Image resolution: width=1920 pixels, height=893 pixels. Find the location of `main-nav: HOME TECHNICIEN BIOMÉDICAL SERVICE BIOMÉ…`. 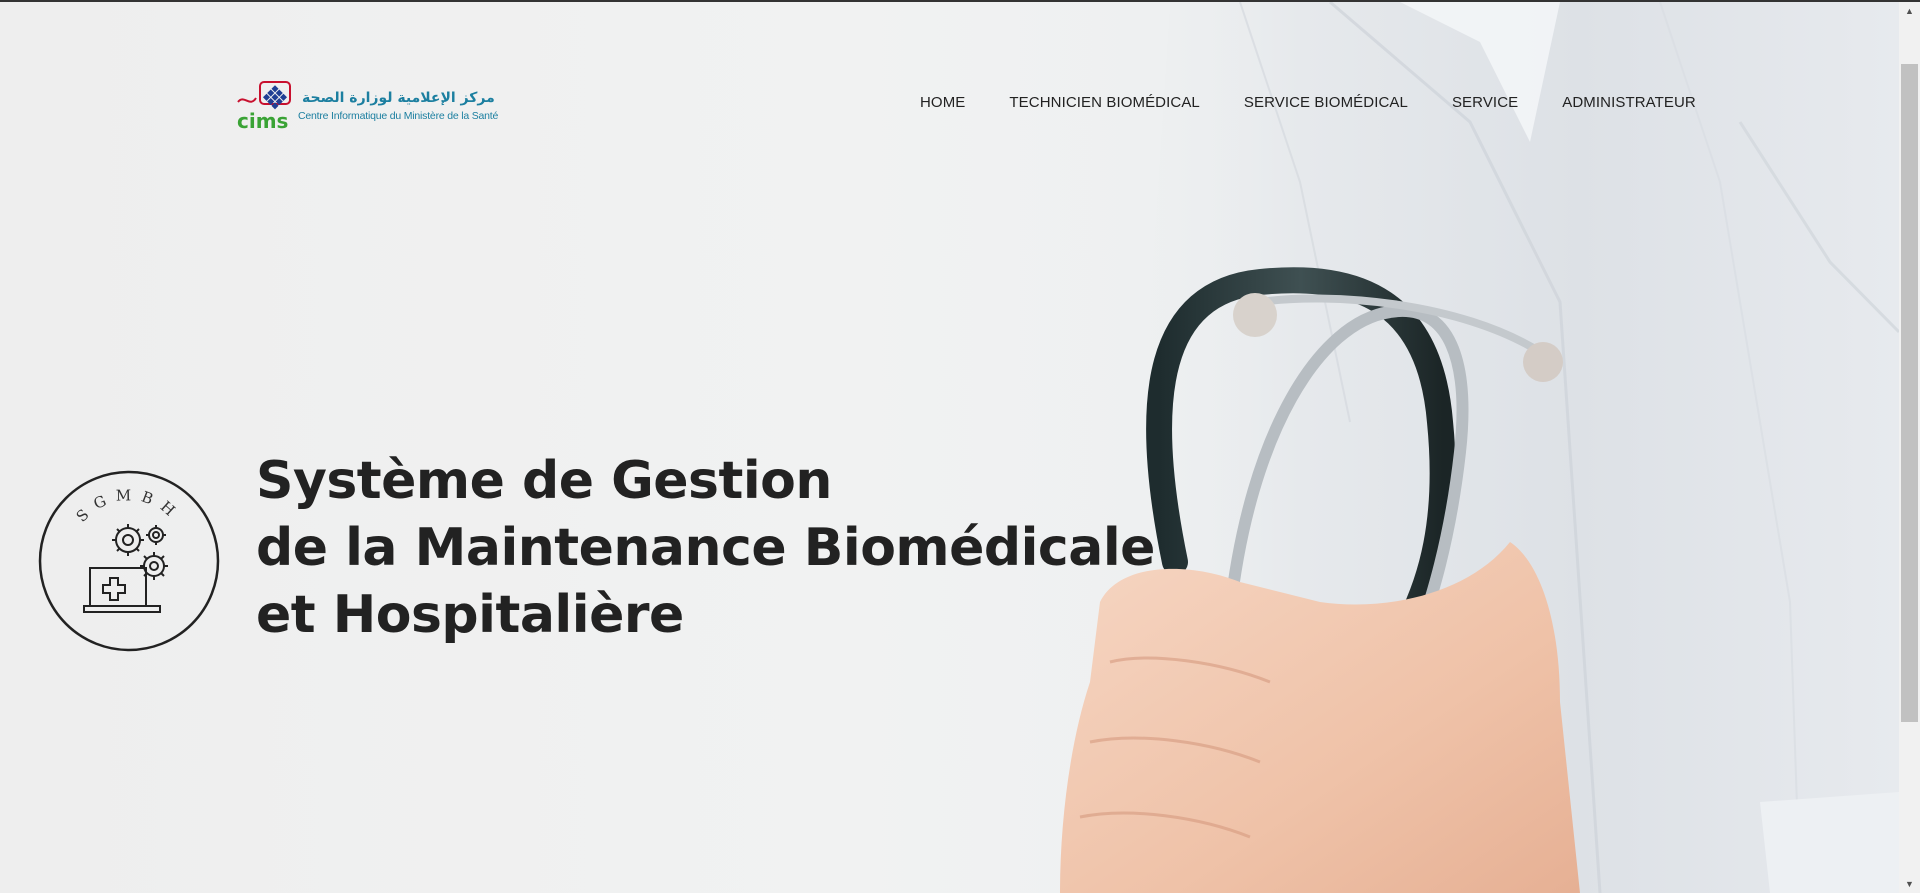

main-nav: HOME TECHNICIEN BIOMÉDICAL SERVICE BIOMÉ… is located at coordinates (1308, 102).